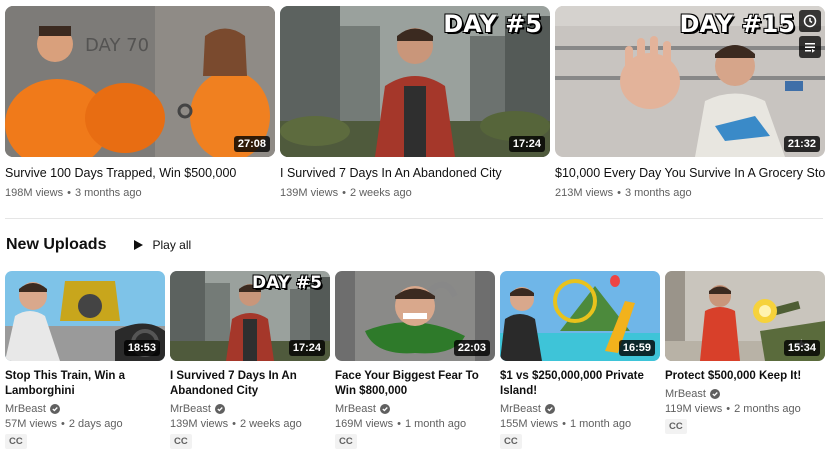 The width and height of the screenshot is (828, 460). I want to click on video-thumbnail: DAY #15 21:32, so click(690, 81).